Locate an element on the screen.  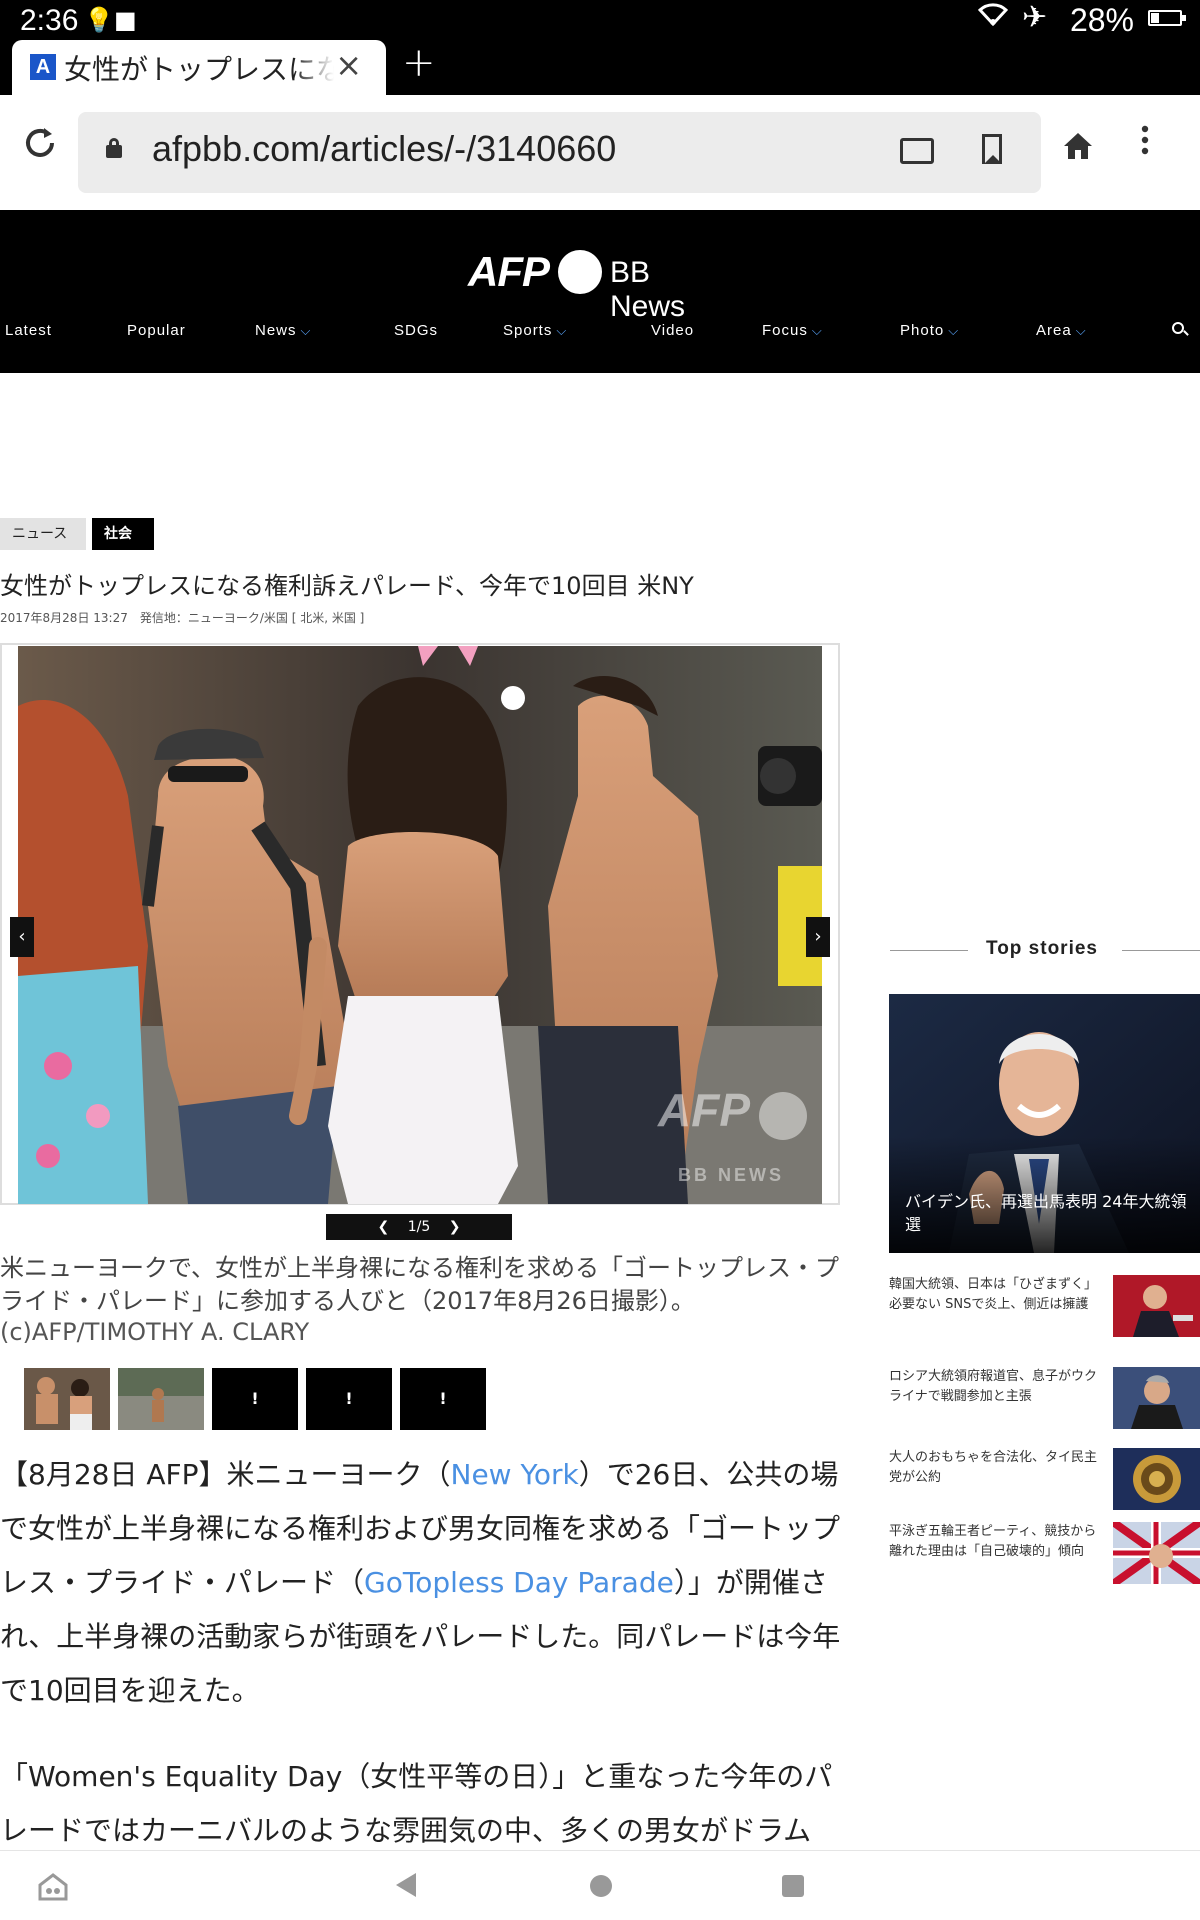
tab-title: 女性がトップレスになる権利訴えパレード is located at coordinates (199, 66).